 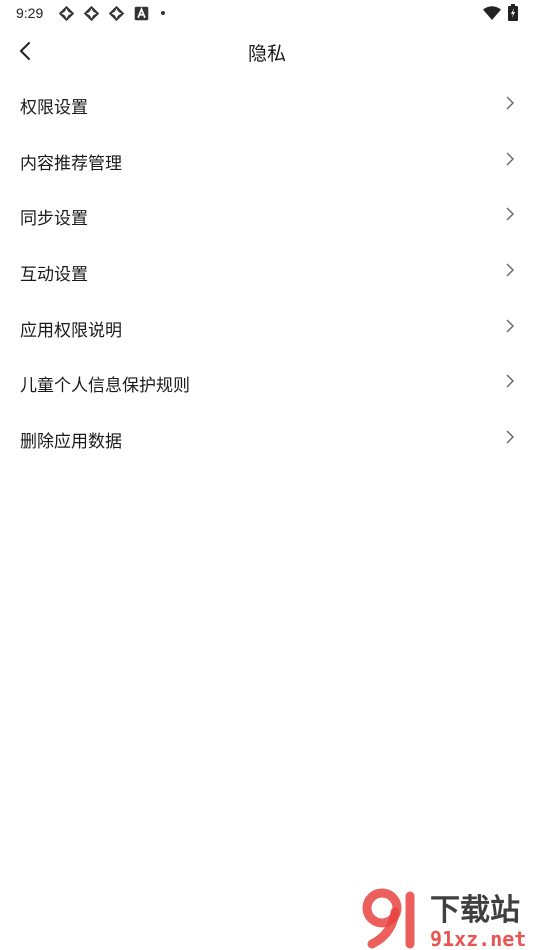 I want to click on status-time: 9:29, so click(x=30, y=13).